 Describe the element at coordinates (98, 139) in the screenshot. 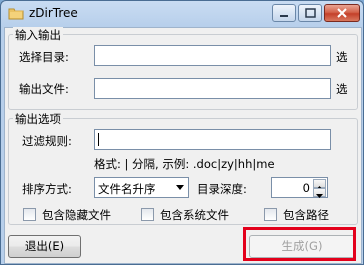

I see `text-caret` at that location.